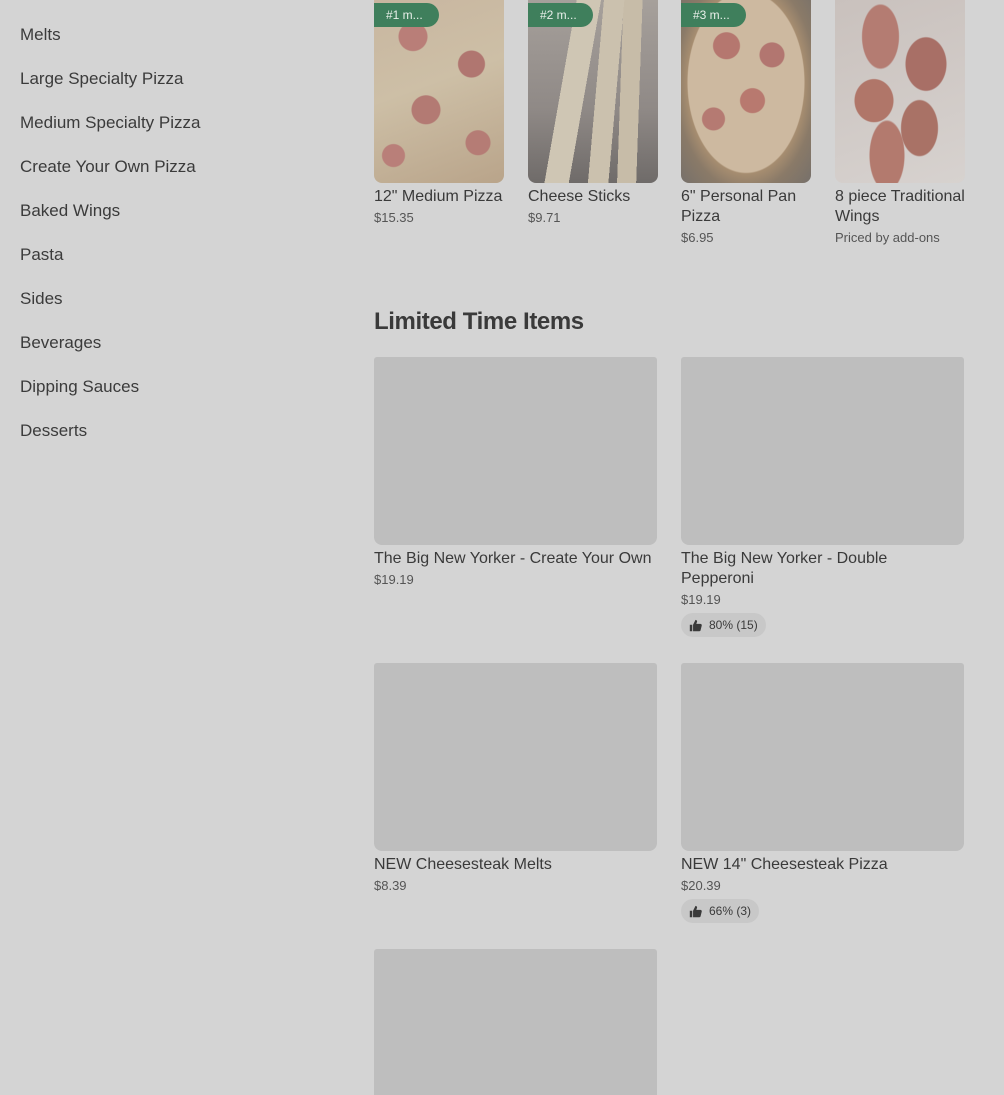  What do you see at coordinates (784, 864) in the screenshot?
I see `item-title: NEW 14" Cheesesteak Pizza` at bounding box center [784, 864].